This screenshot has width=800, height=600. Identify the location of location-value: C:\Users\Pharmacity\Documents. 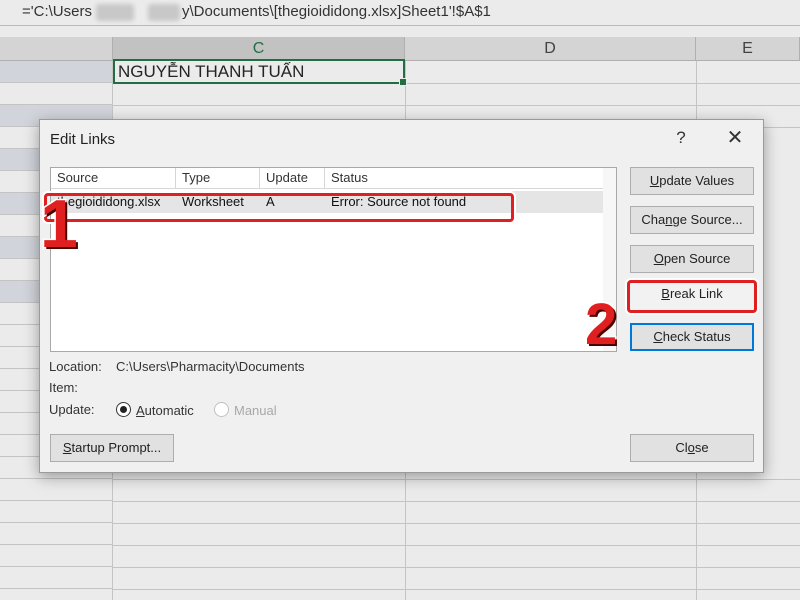
(210, 366).